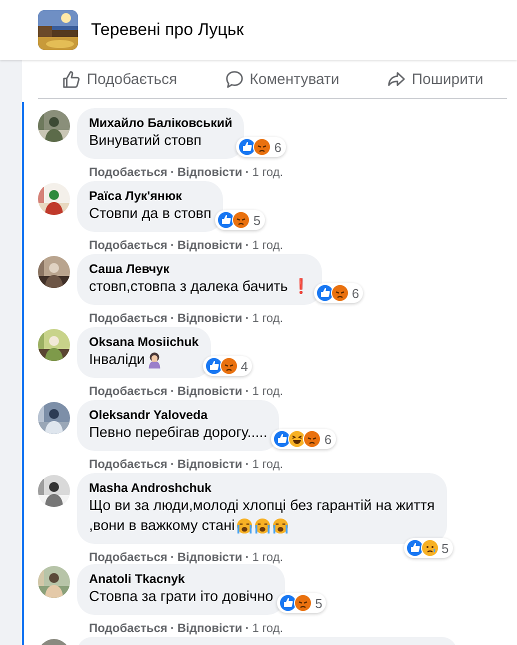  What do you see at coordinates (135, 196) in the screenshot?
I see `comment-author: Раїса Лук'янюк` at bounding box center [135, 196].